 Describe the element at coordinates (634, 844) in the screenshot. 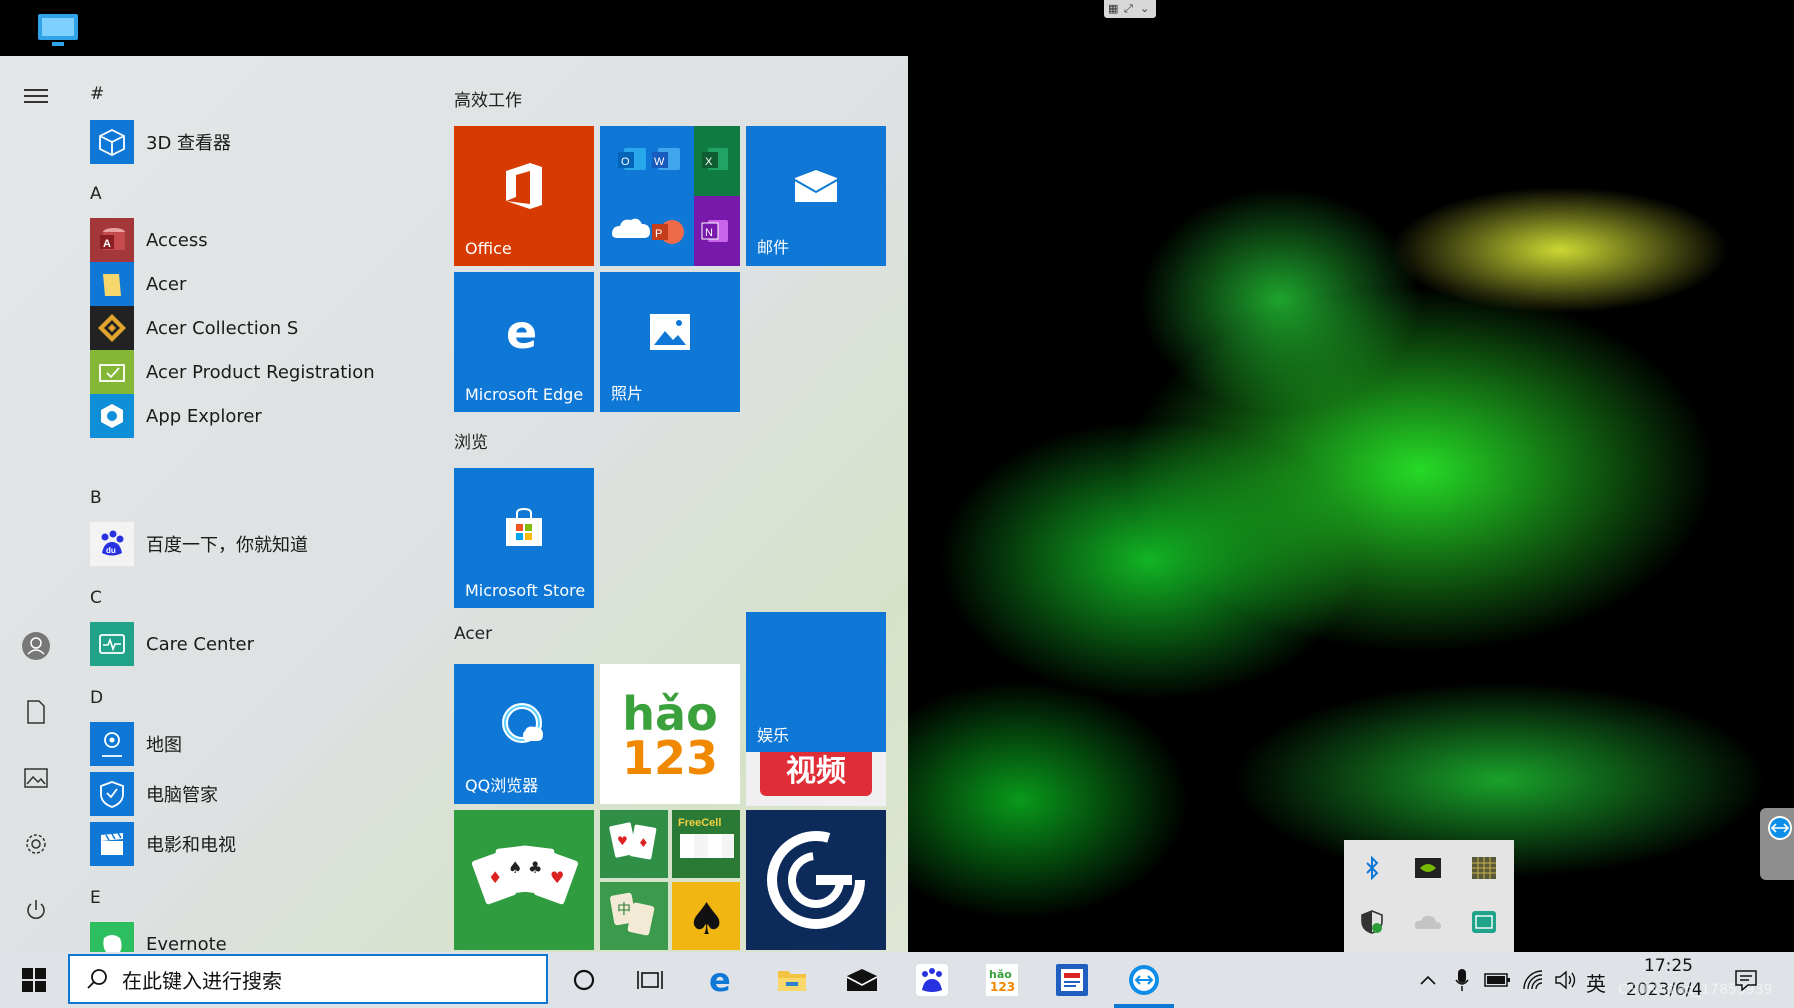

I see `cards-game-icon: ♥ ♦` at that location.